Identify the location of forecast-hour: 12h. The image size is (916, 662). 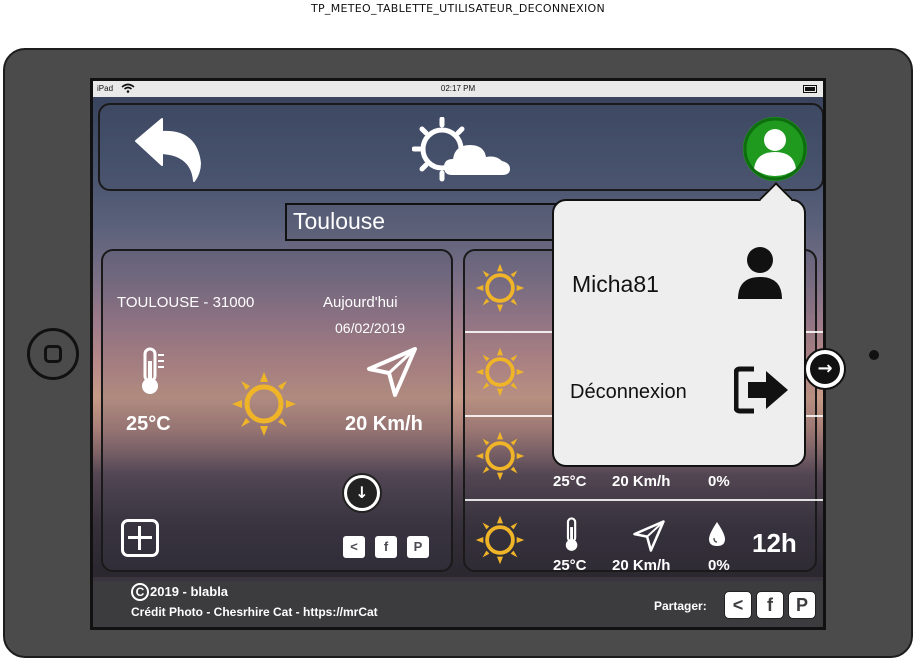
(774, 543).